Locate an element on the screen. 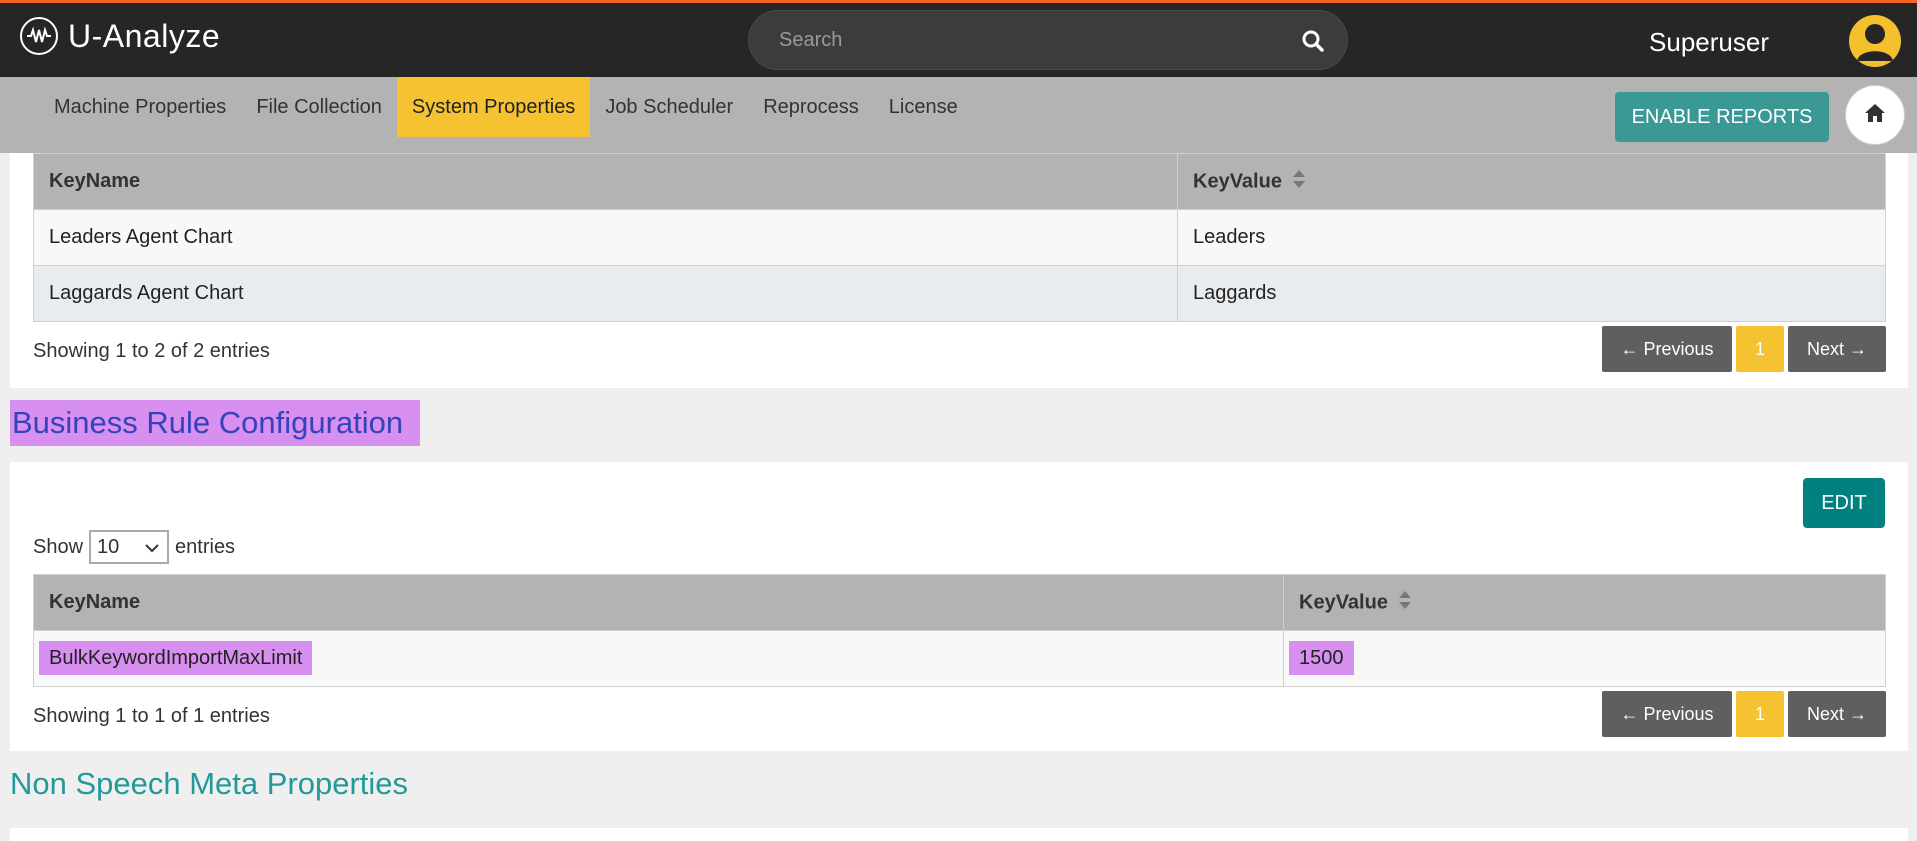 The width and height of the screenshot is (1917, 841). tab-job-scheduler: Job Scheduler is located at coordinates (669, 107).